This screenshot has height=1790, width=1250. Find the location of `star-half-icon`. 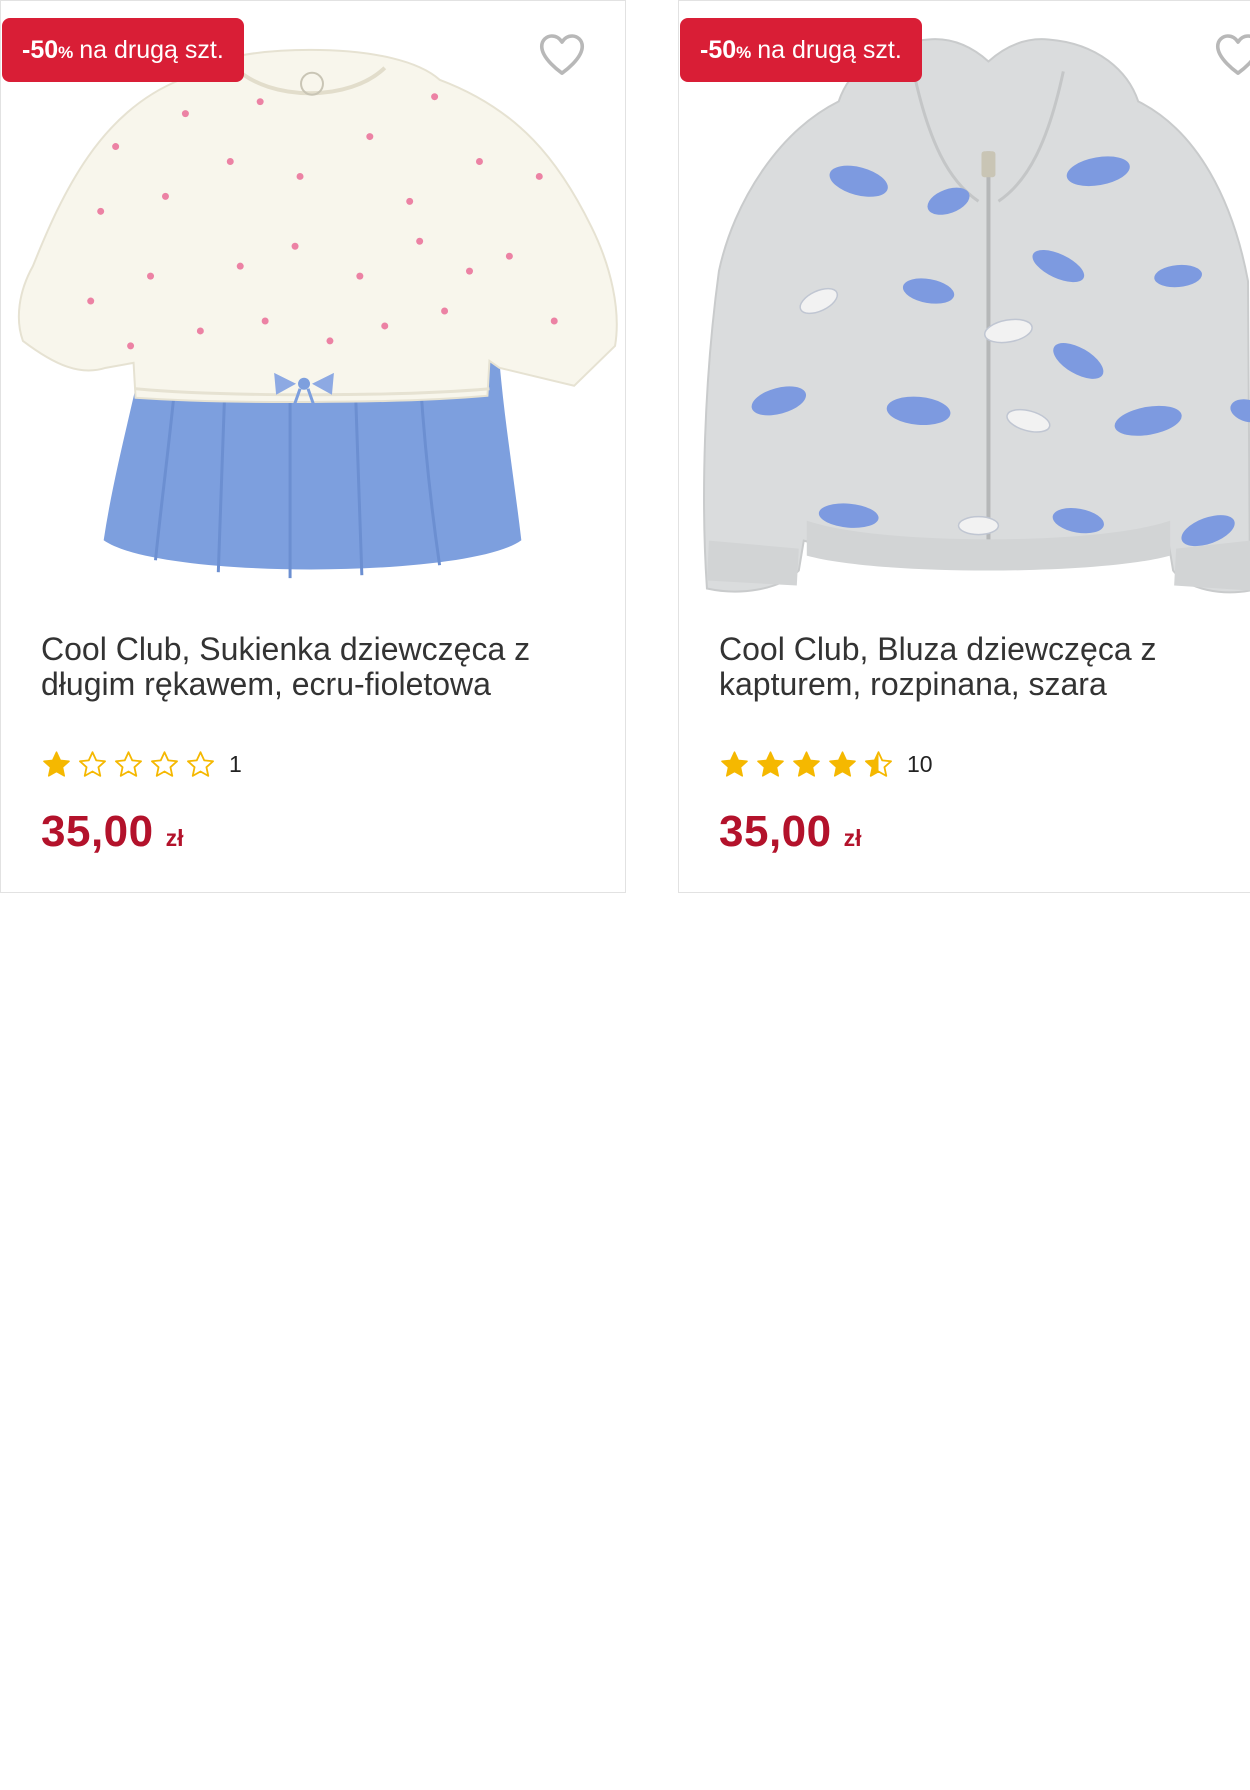

star-half-icon is located at coordinates (878, 763).